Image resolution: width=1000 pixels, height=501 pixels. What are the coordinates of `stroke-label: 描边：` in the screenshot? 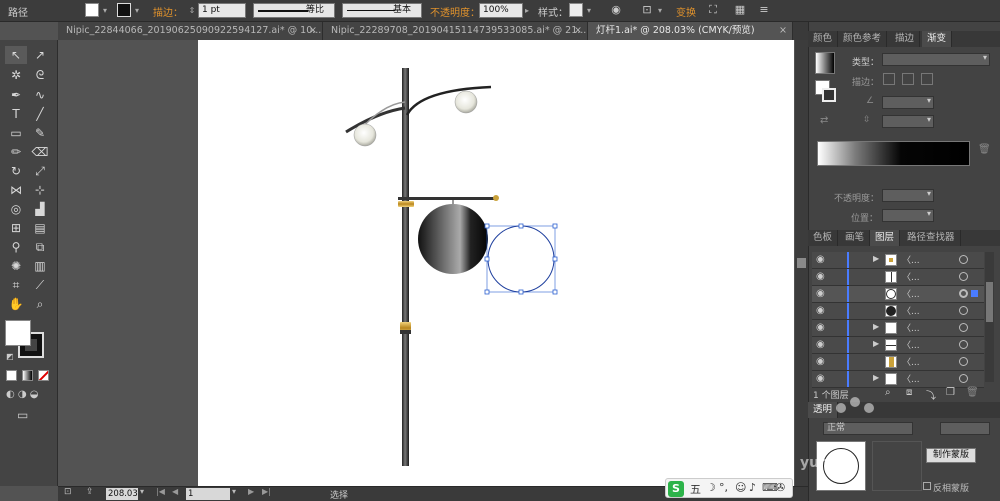 It's located at (168, 11).